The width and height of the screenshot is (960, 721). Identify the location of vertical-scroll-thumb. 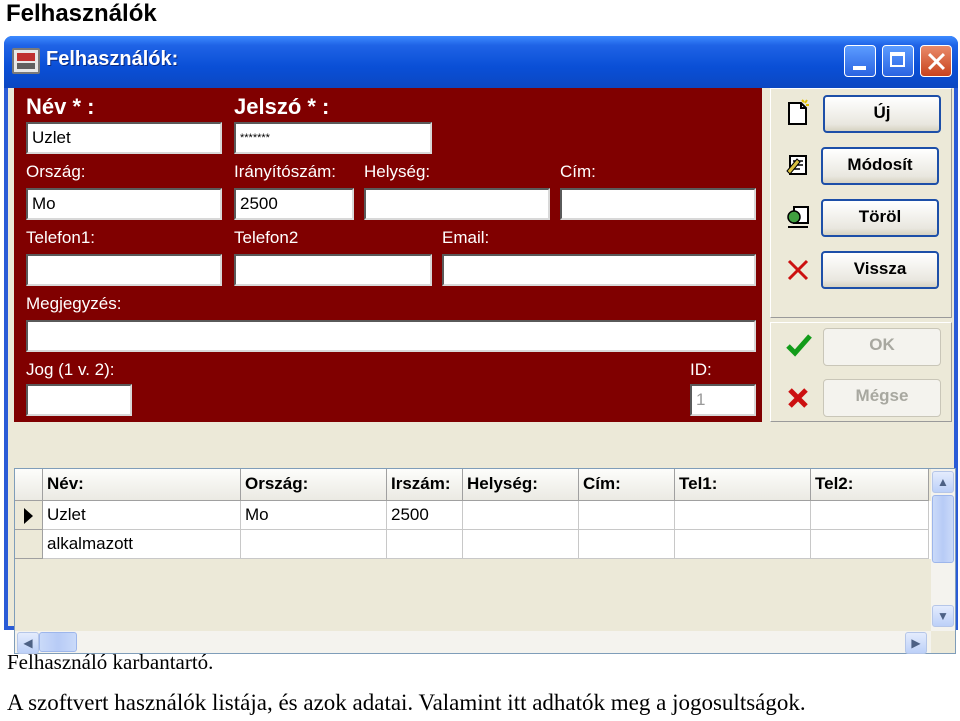
(943, 529).